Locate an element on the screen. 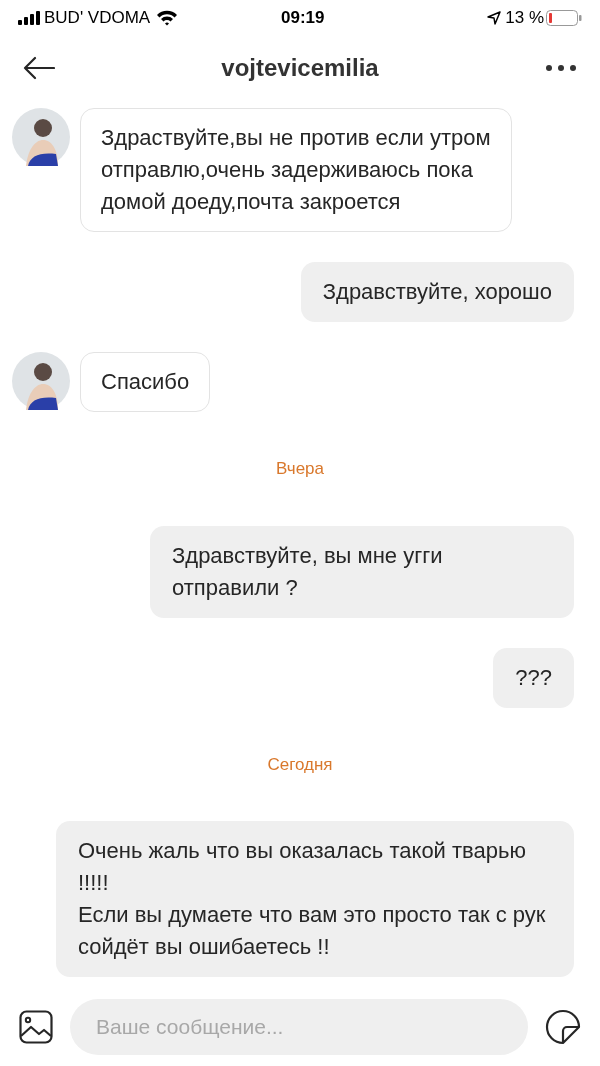  sticker-icon is located at coordinates (563, 1027).